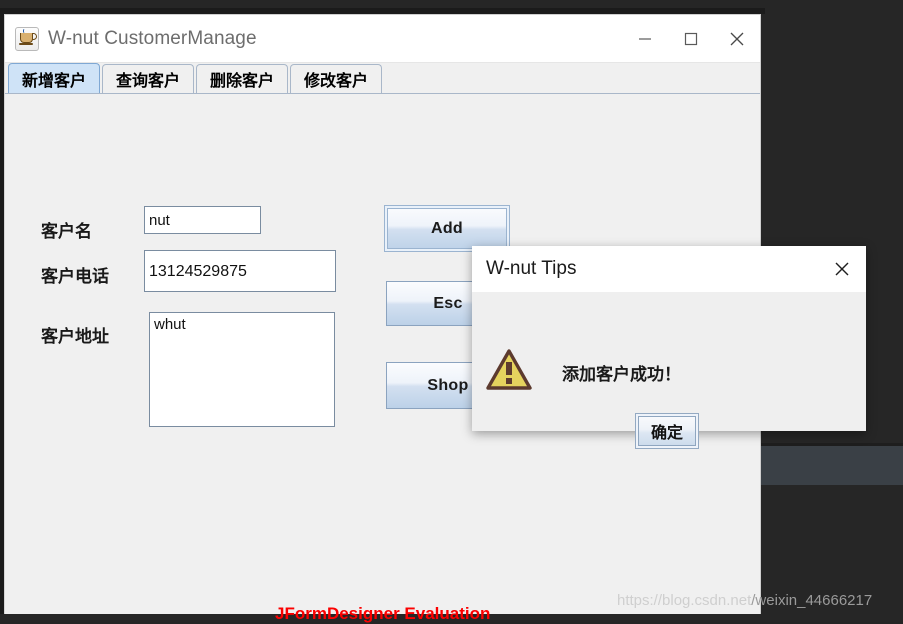 Image resolution: width=903 pixels, height=624 pixels. I want to click on customer-address-label: 客户地址, so click(75, 336).